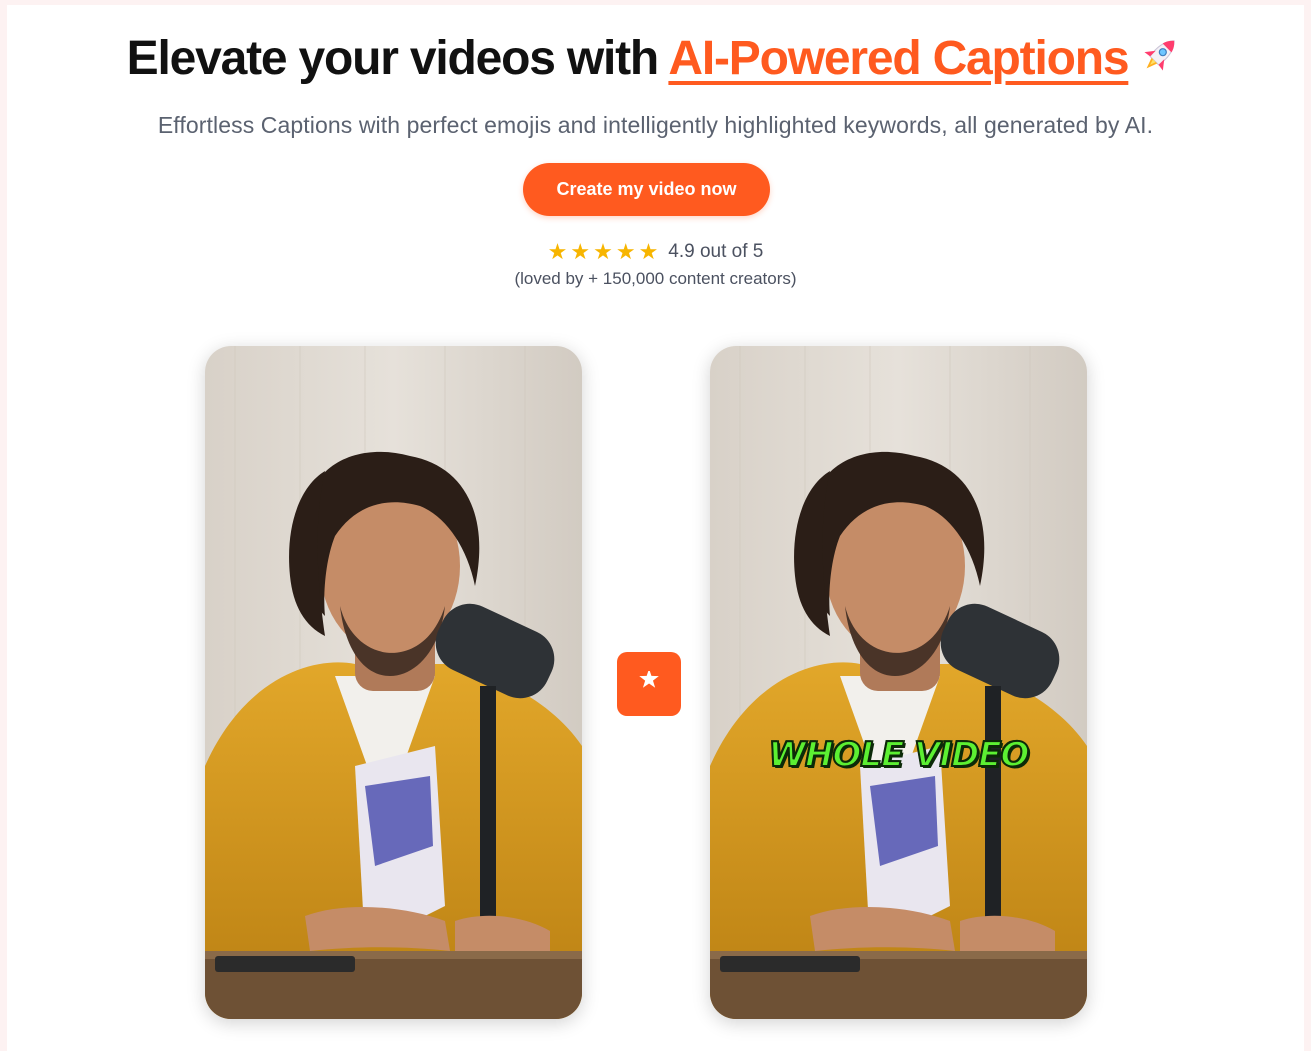  I want to click on hero-title-accent: AI-Powered Captions, so click(898, 58).